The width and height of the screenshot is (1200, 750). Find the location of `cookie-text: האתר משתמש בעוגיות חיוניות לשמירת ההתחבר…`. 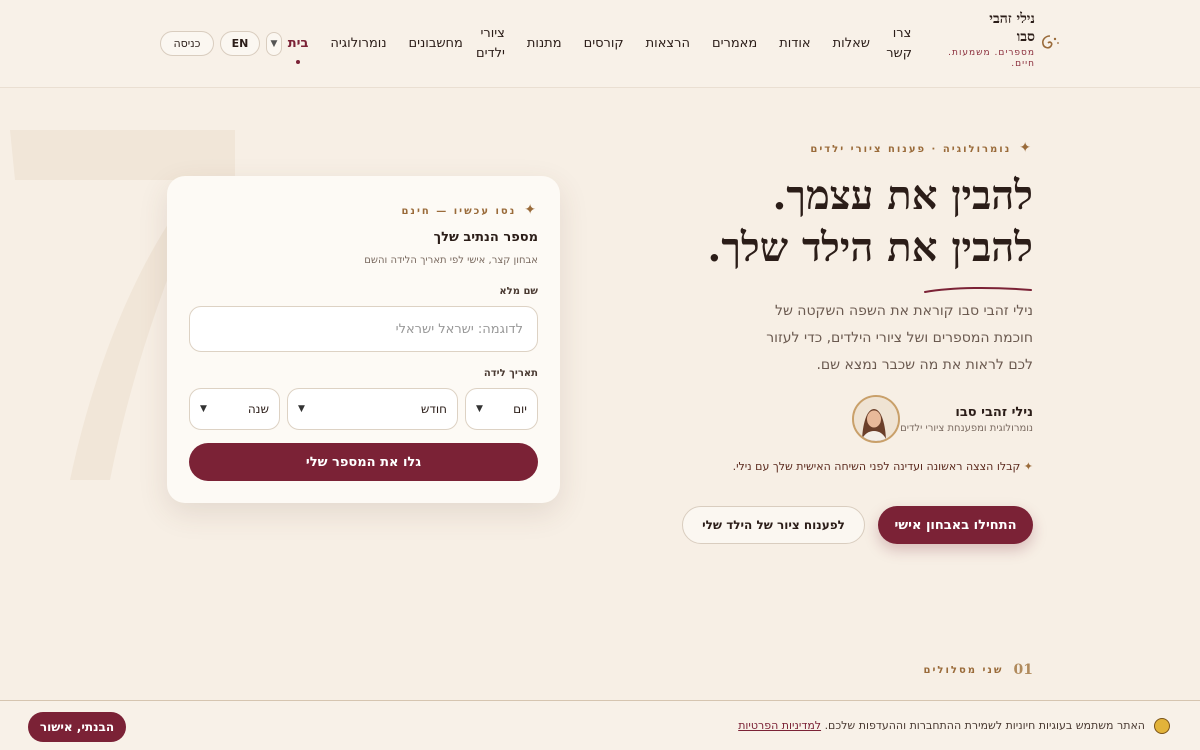

cookie-text: האתר משתמש בעוגיות חיוניות לשמירת ההתחבר… is located at coordinates (941, 725).